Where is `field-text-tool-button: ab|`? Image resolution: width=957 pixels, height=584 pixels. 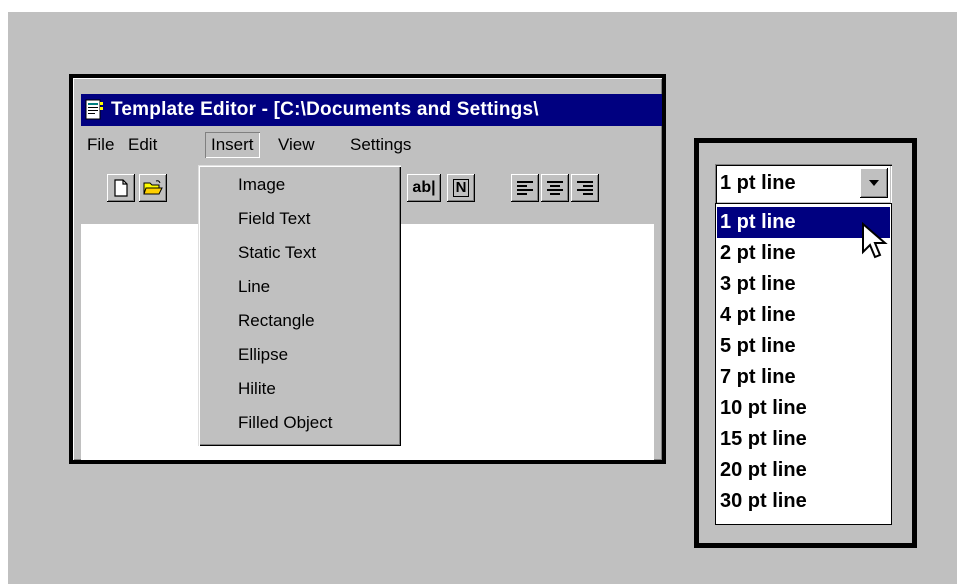
field-text-tool-button: ab| is located at coordinates (424, 188).